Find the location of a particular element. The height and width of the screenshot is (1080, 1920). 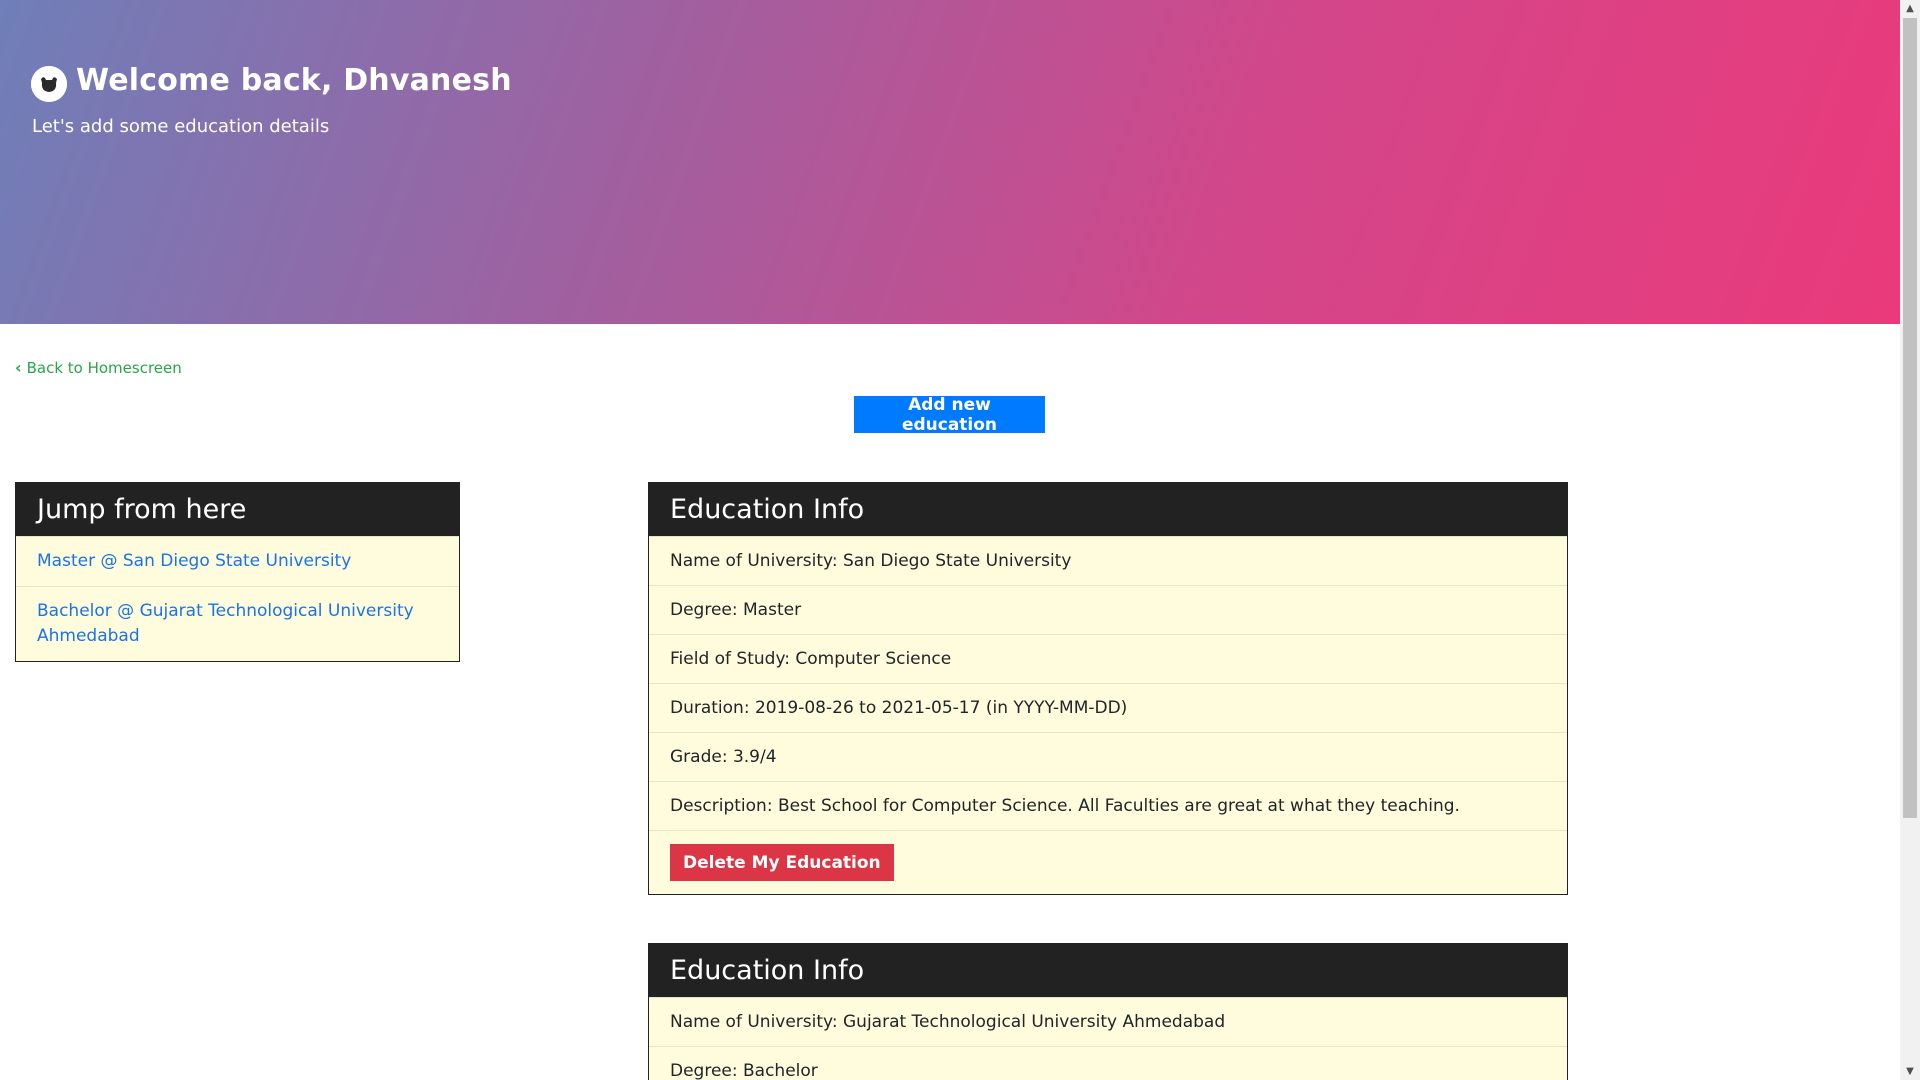

back-link-label: Back to Homescreen is located at coordinates (104, 367).